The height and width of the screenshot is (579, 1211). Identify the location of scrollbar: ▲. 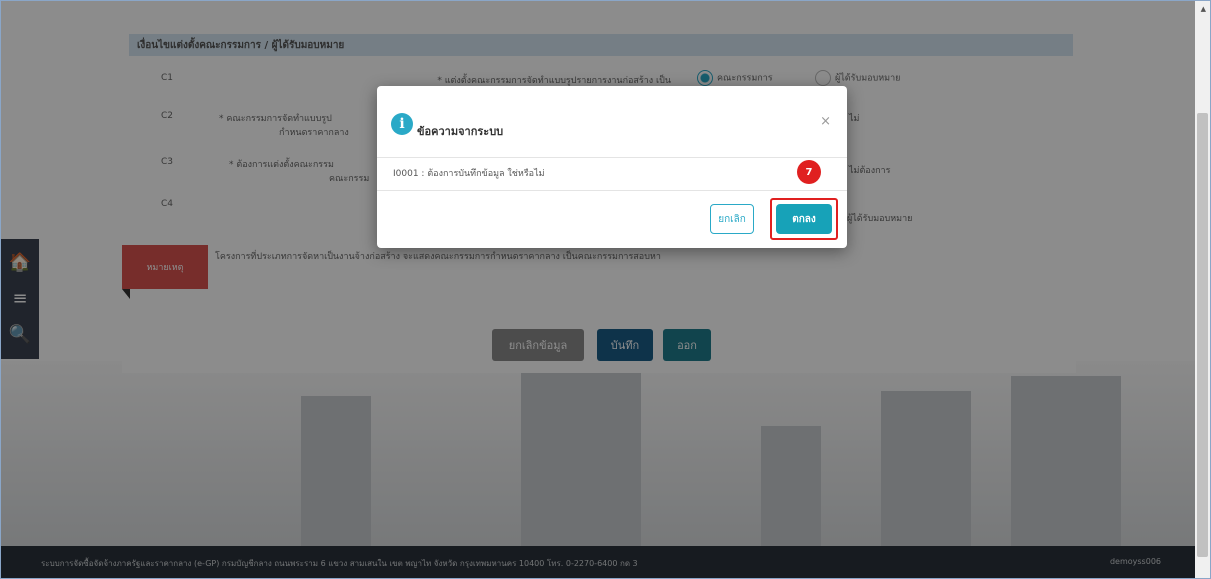
(1202, 289).